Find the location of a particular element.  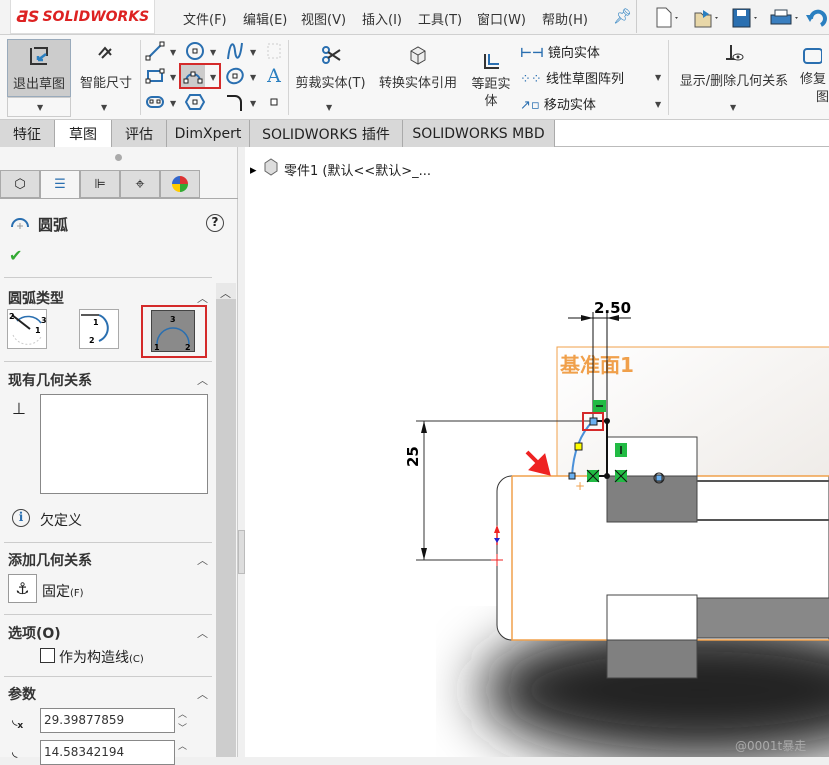

center-y-input: 14.58342194 is located at coordinates (107, 752).